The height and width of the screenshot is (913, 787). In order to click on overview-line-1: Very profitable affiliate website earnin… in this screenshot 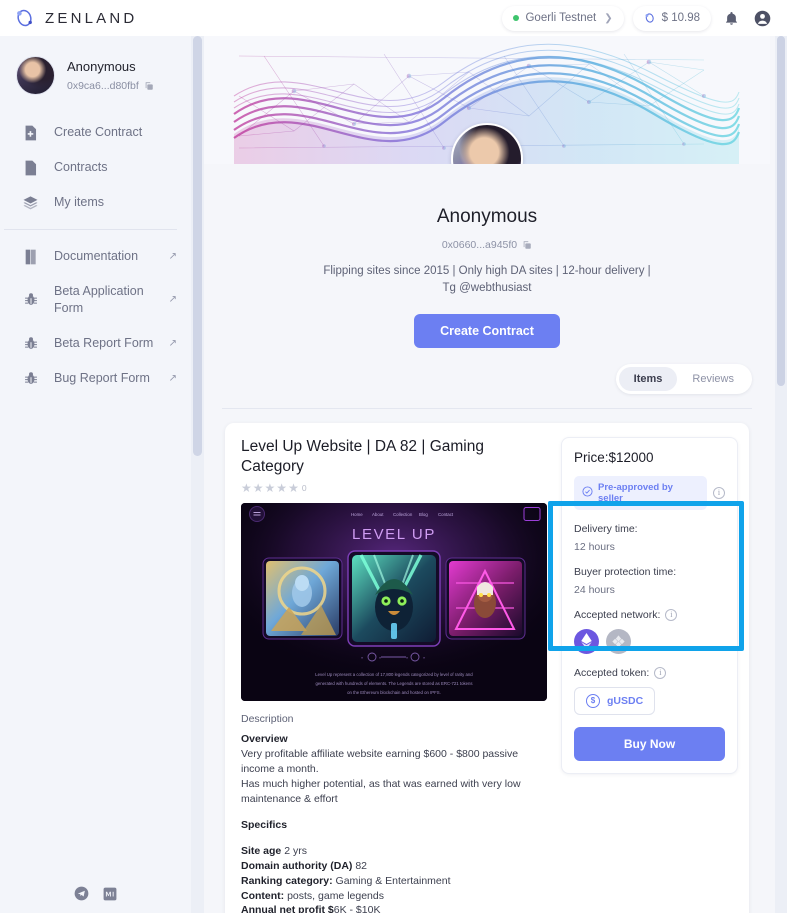, I will do `click(380, 762)`.